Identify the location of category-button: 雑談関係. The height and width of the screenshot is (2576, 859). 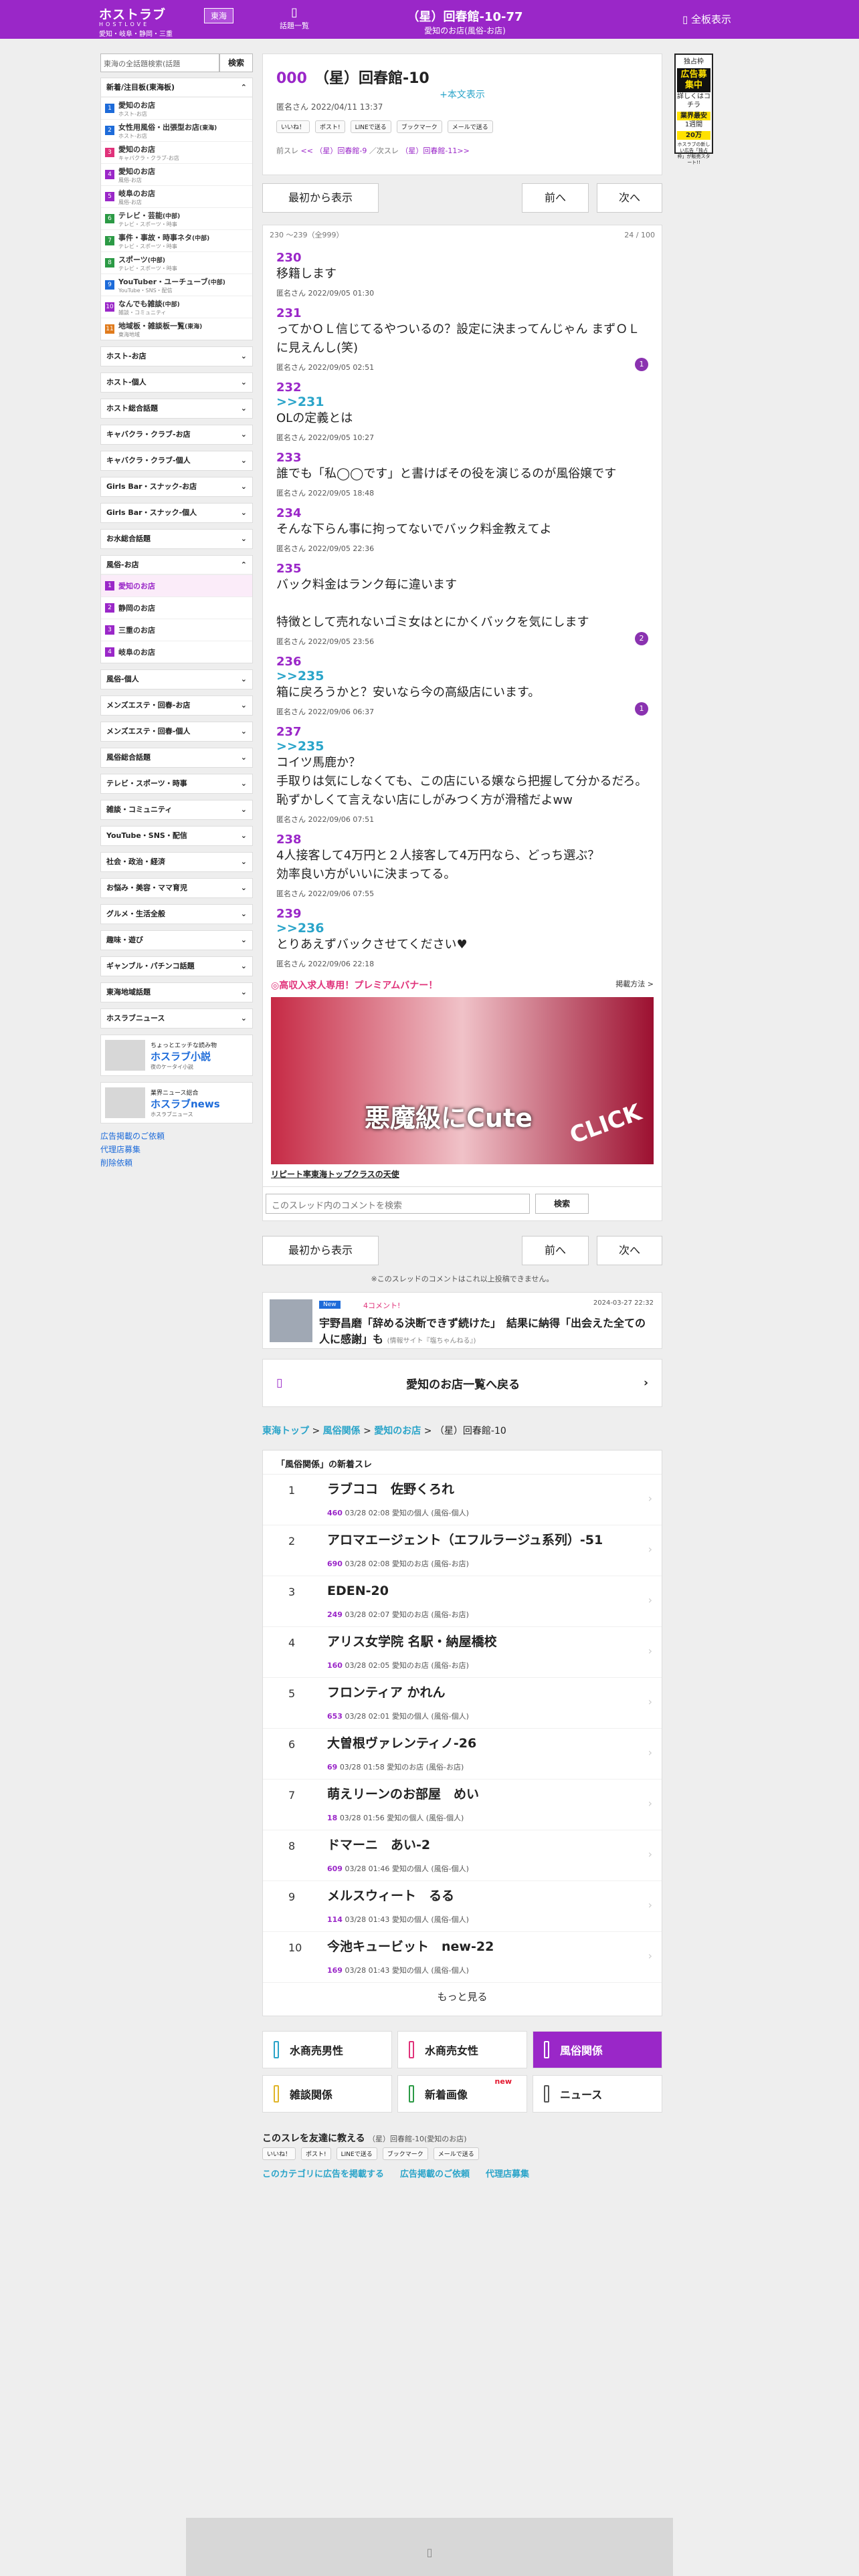
(327, 2094).